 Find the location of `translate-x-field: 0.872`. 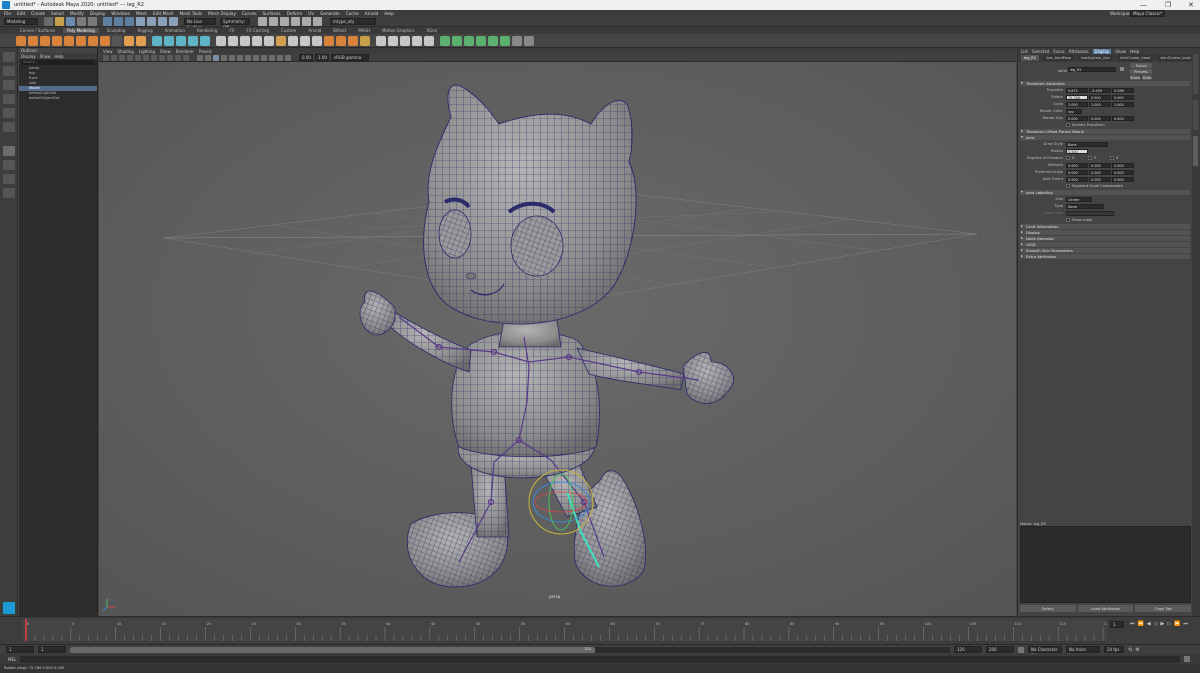

translate-x-field: 0.872 is located at coordinates (1077, 90).